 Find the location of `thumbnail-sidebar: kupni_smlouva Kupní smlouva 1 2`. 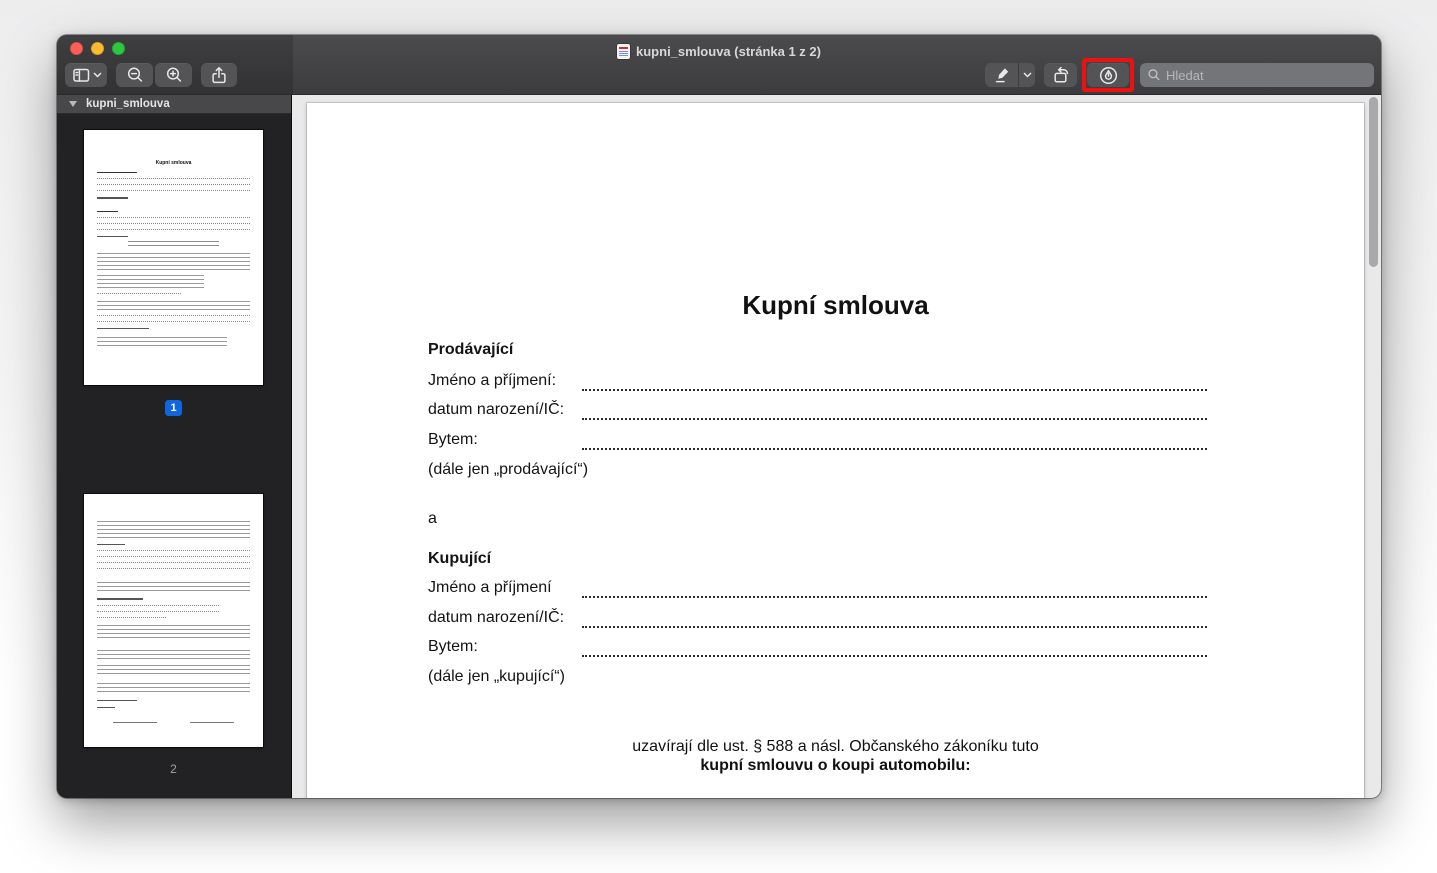

thumbnail-sidebar: kupni_smlouva Kupní smlouva 1 2 is located at coordinates (174, 446).